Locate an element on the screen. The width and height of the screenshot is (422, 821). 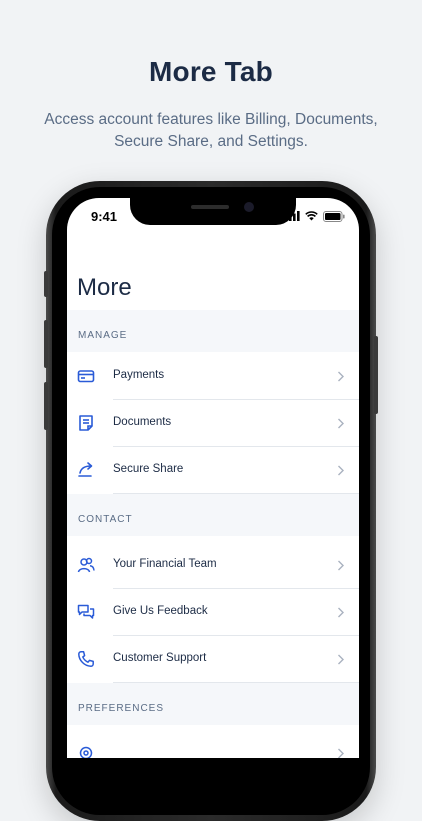
mute-switch is located at coordinates (46, 284).